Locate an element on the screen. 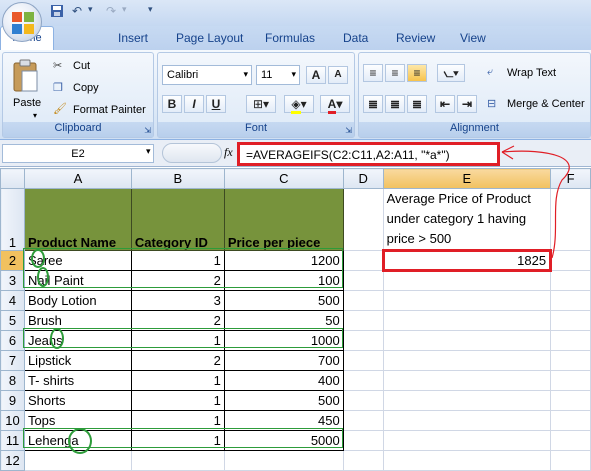  name-box-dropdown-icon: ▾ is located at coordinates (148, 151).